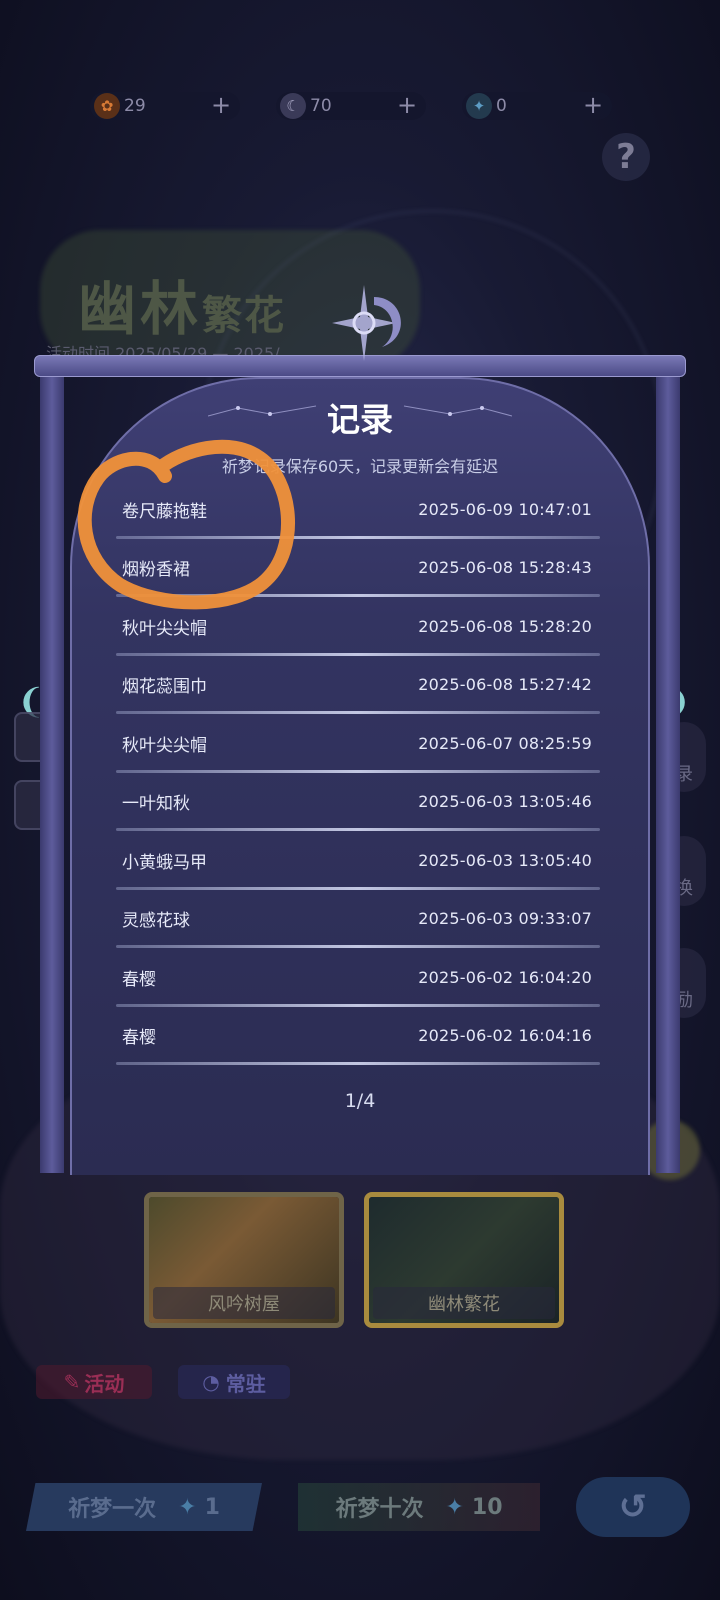 The width and height of the screenshot is (720, 1600). Describe the element at coordinates (112, 1509) in the screenshot. I see `wish-once-label: 祈梦一次` at that location.